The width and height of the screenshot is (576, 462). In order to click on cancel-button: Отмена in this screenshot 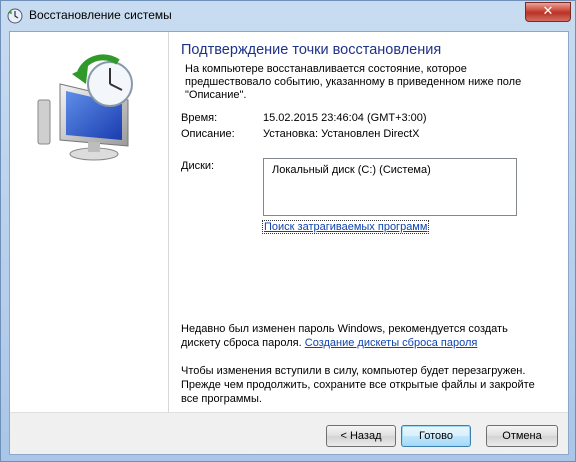, I will do `click(522, 436)`.